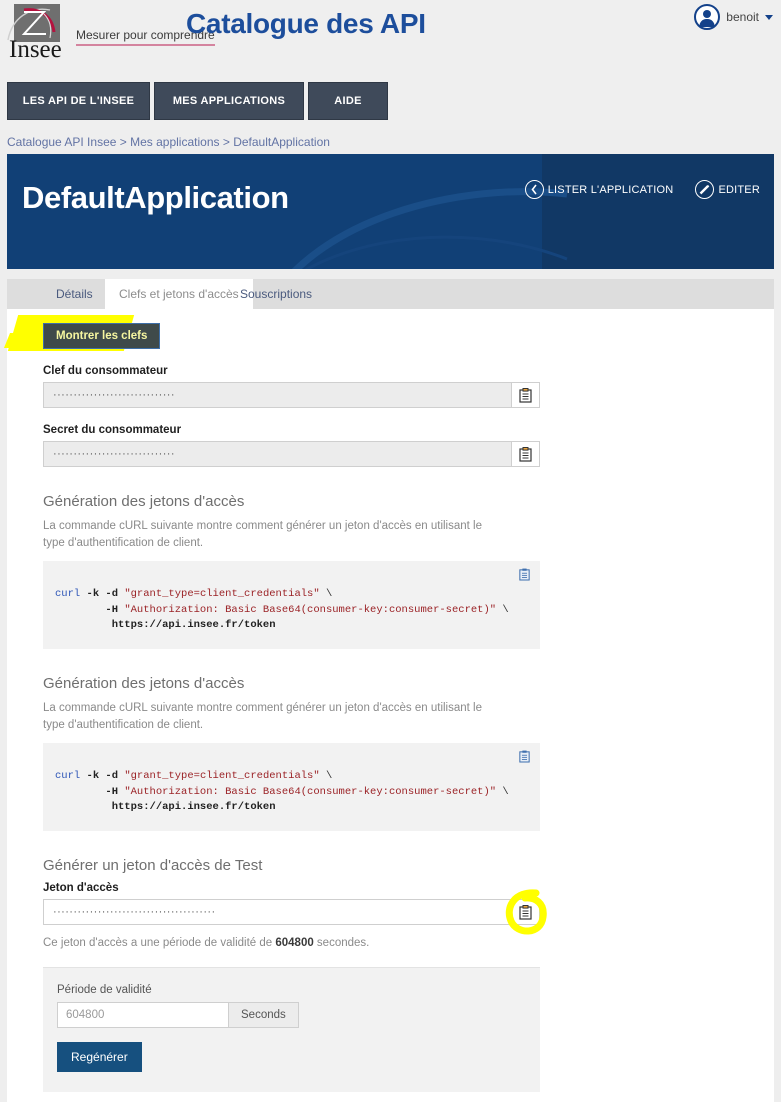 The image size is (781, 1102). Describe the element at coordinates (144, 501) in the screenshot. I see `section-title-generation-1: Génération des jetons d'accès` at that location.